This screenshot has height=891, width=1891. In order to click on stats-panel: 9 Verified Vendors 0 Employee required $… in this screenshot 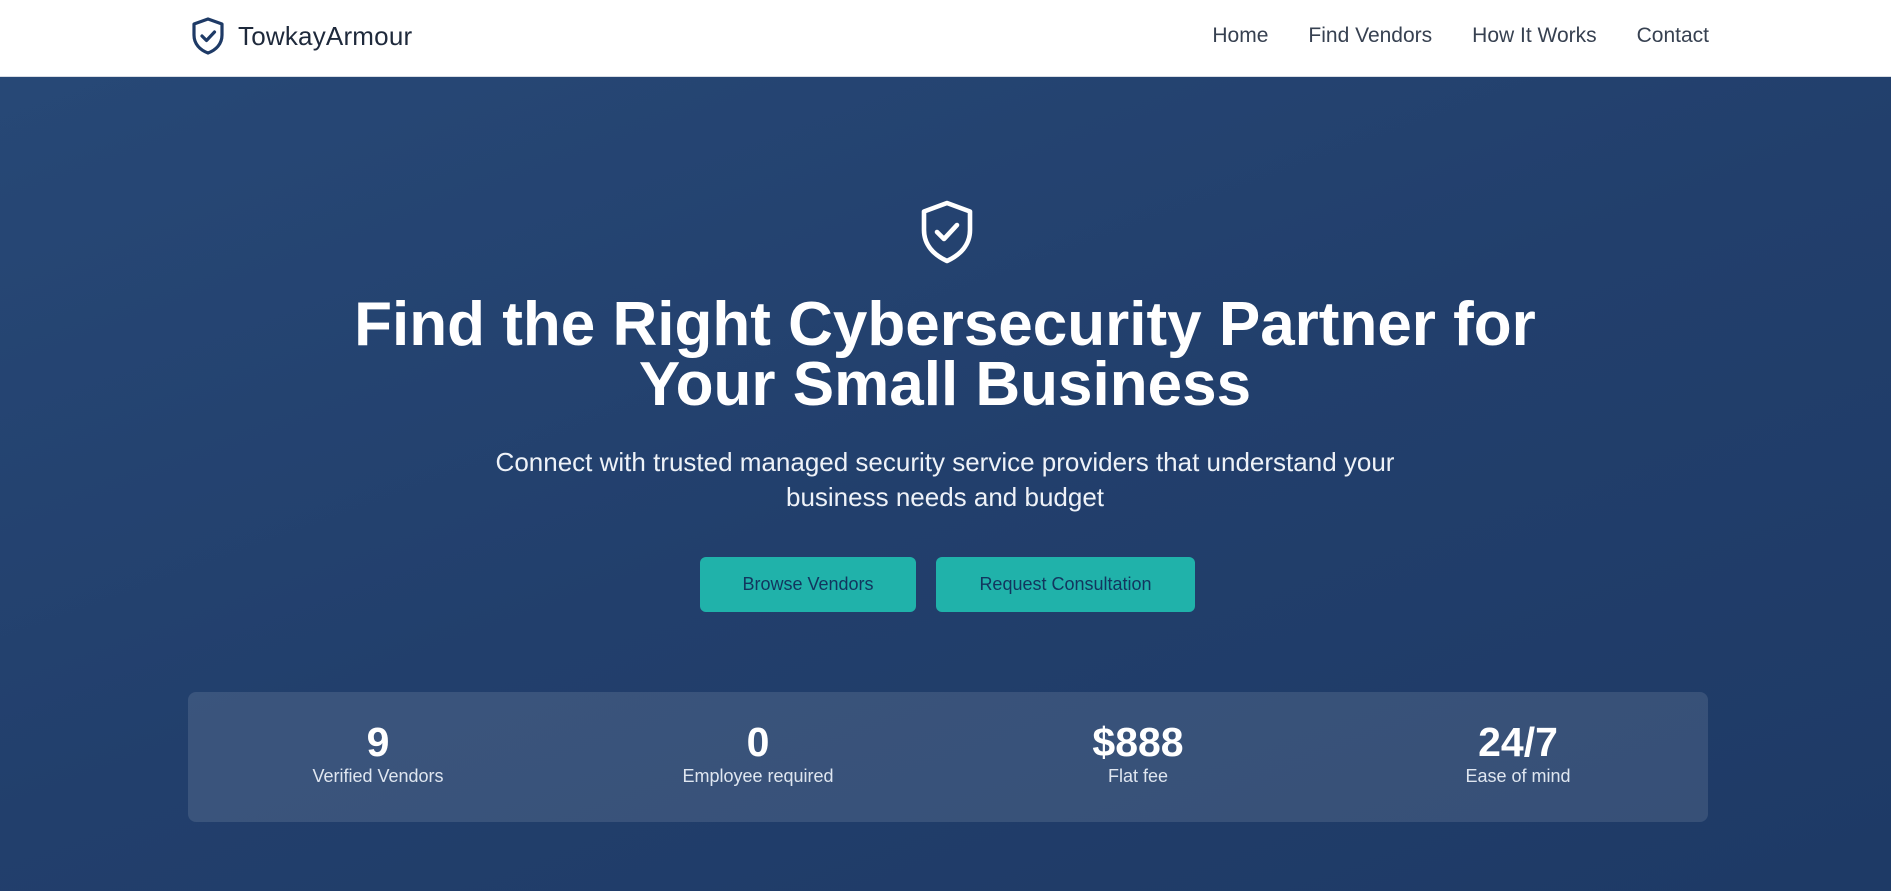, I will do `click(948, 757)`.